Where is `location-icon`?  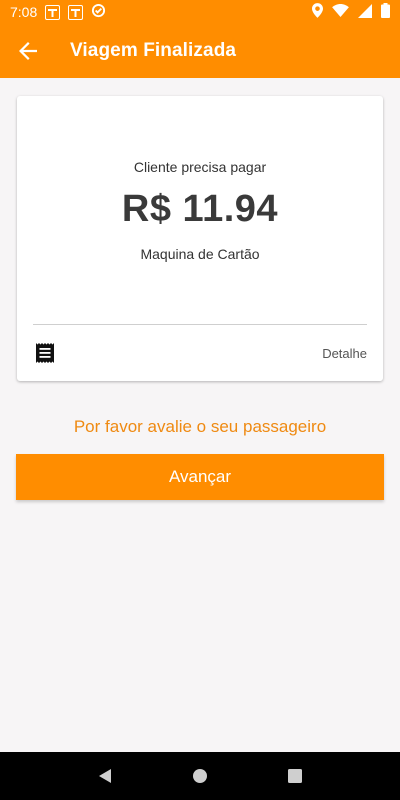
location-icon is located at coordinates (317, 12).